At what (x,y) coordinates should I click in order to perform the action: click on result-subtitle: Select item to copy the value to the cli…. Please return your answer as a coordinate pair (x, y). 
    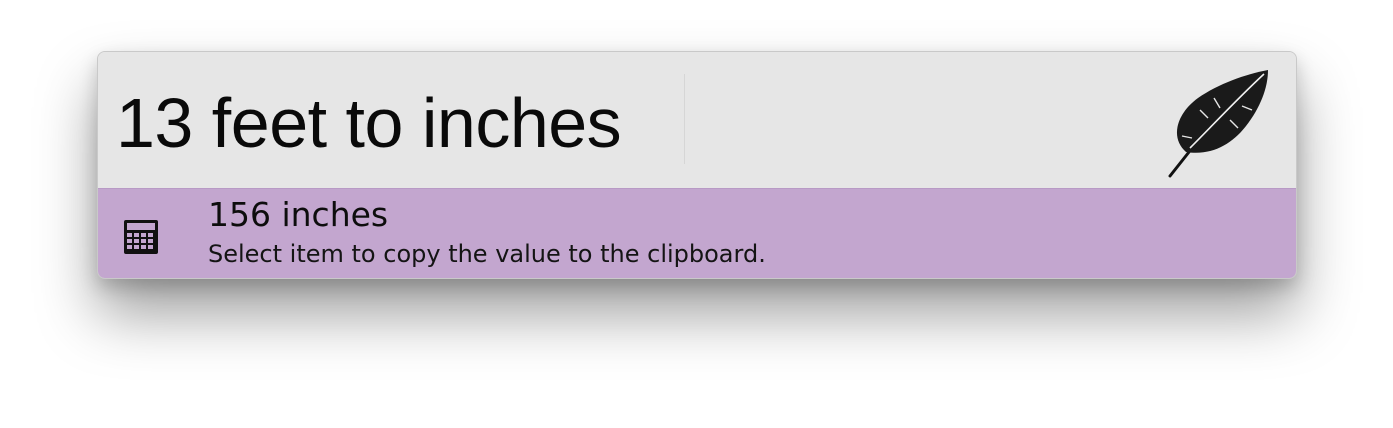
    Looking at the image, I should click on (487, 254).